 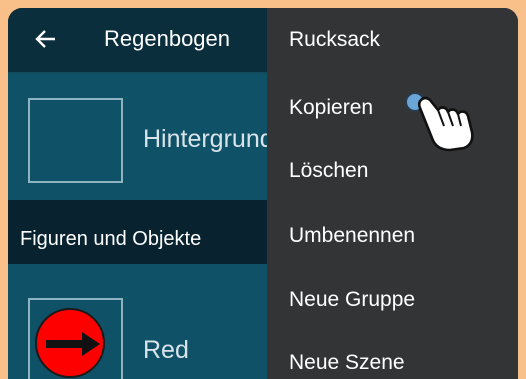 I want to click on red-circle-arrow-icon, so click(x=70, y=343).